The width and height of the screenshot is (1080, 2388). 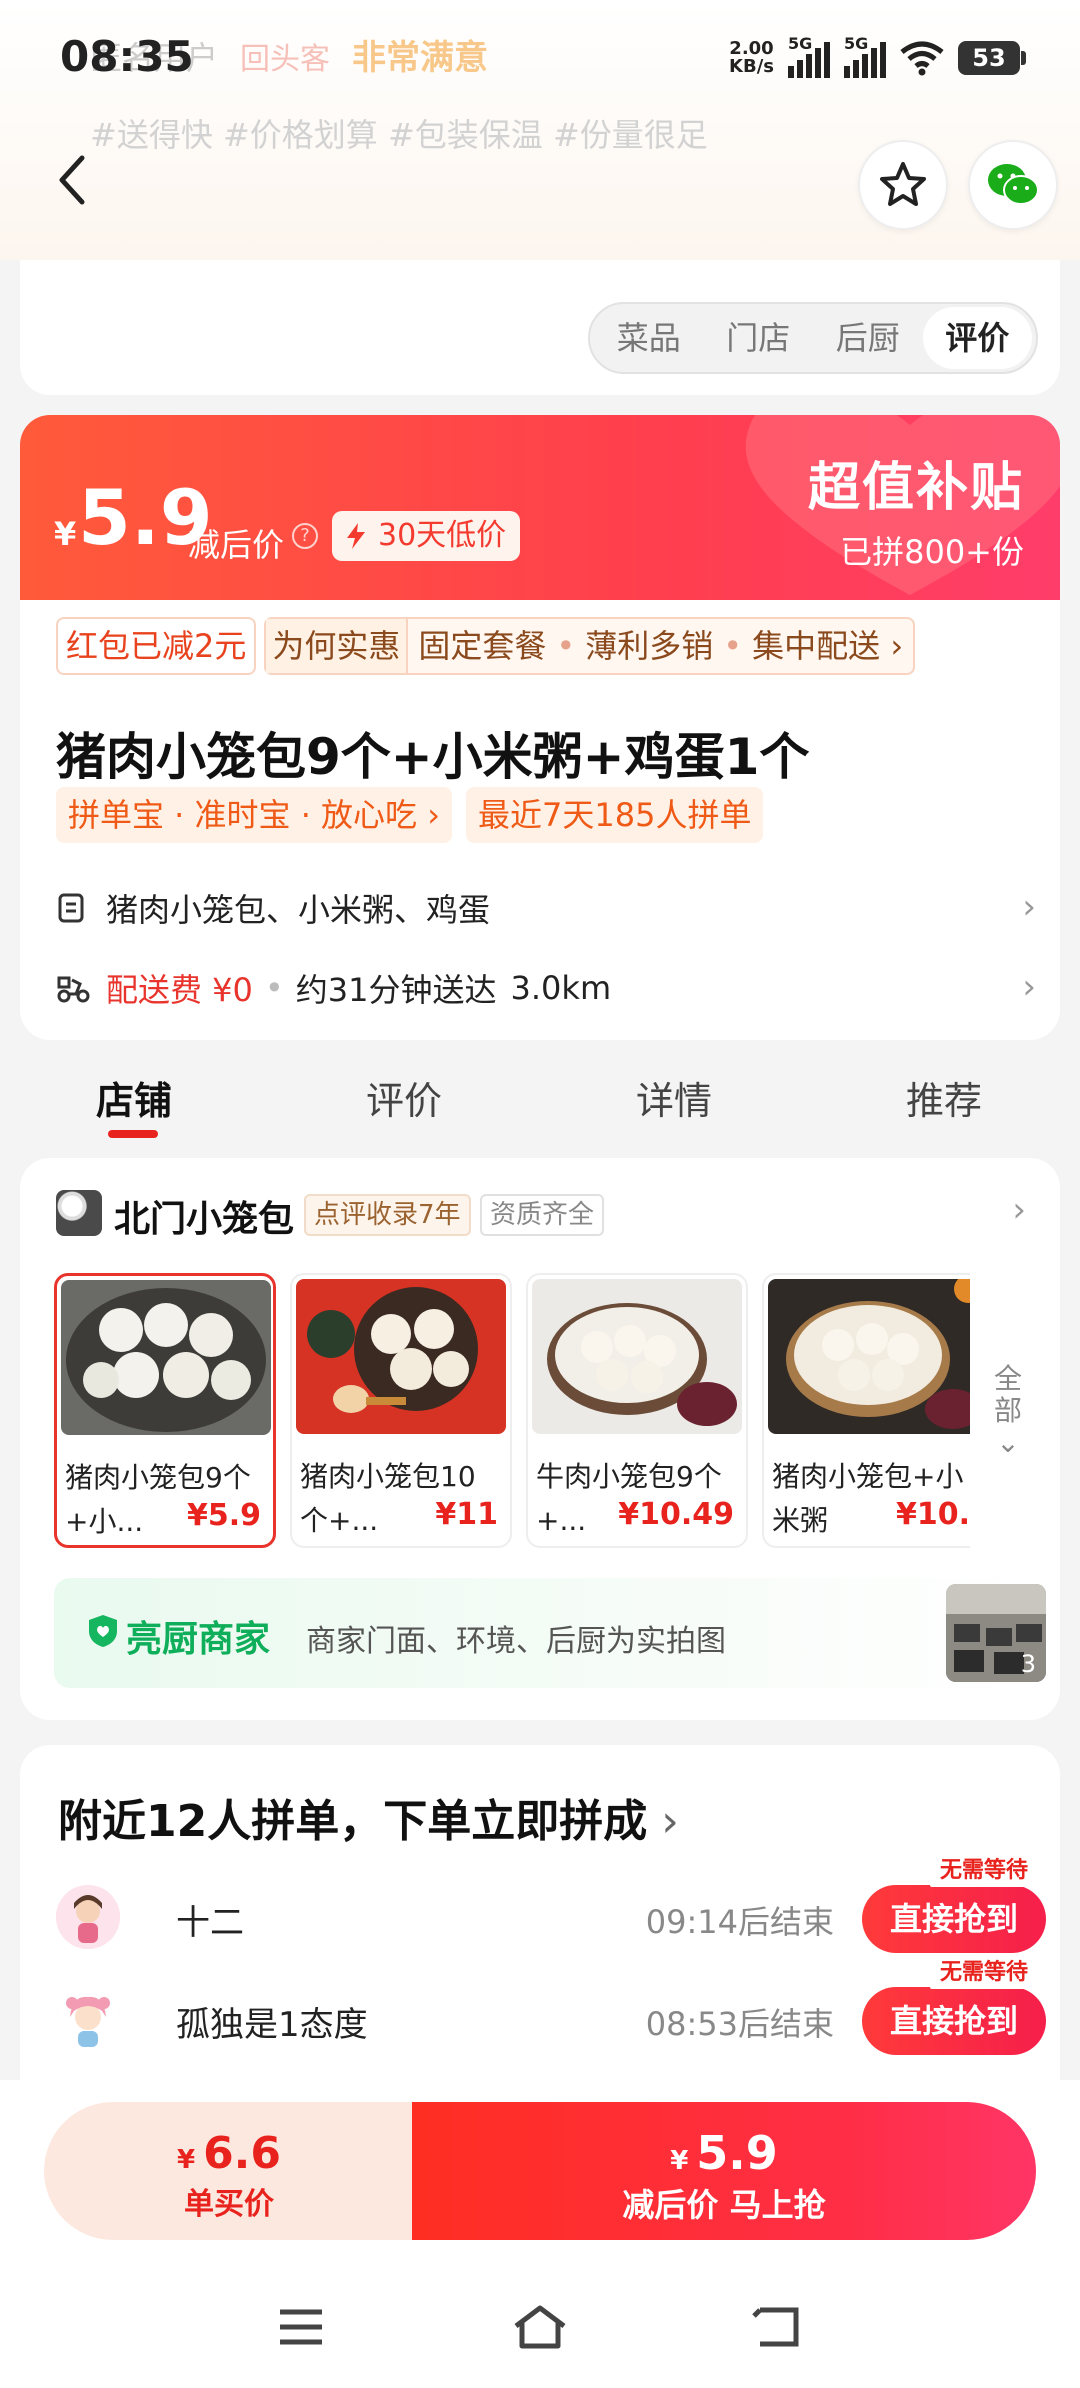 I want to click on low-price-text: 30天低价, so click(x=442, y=535).